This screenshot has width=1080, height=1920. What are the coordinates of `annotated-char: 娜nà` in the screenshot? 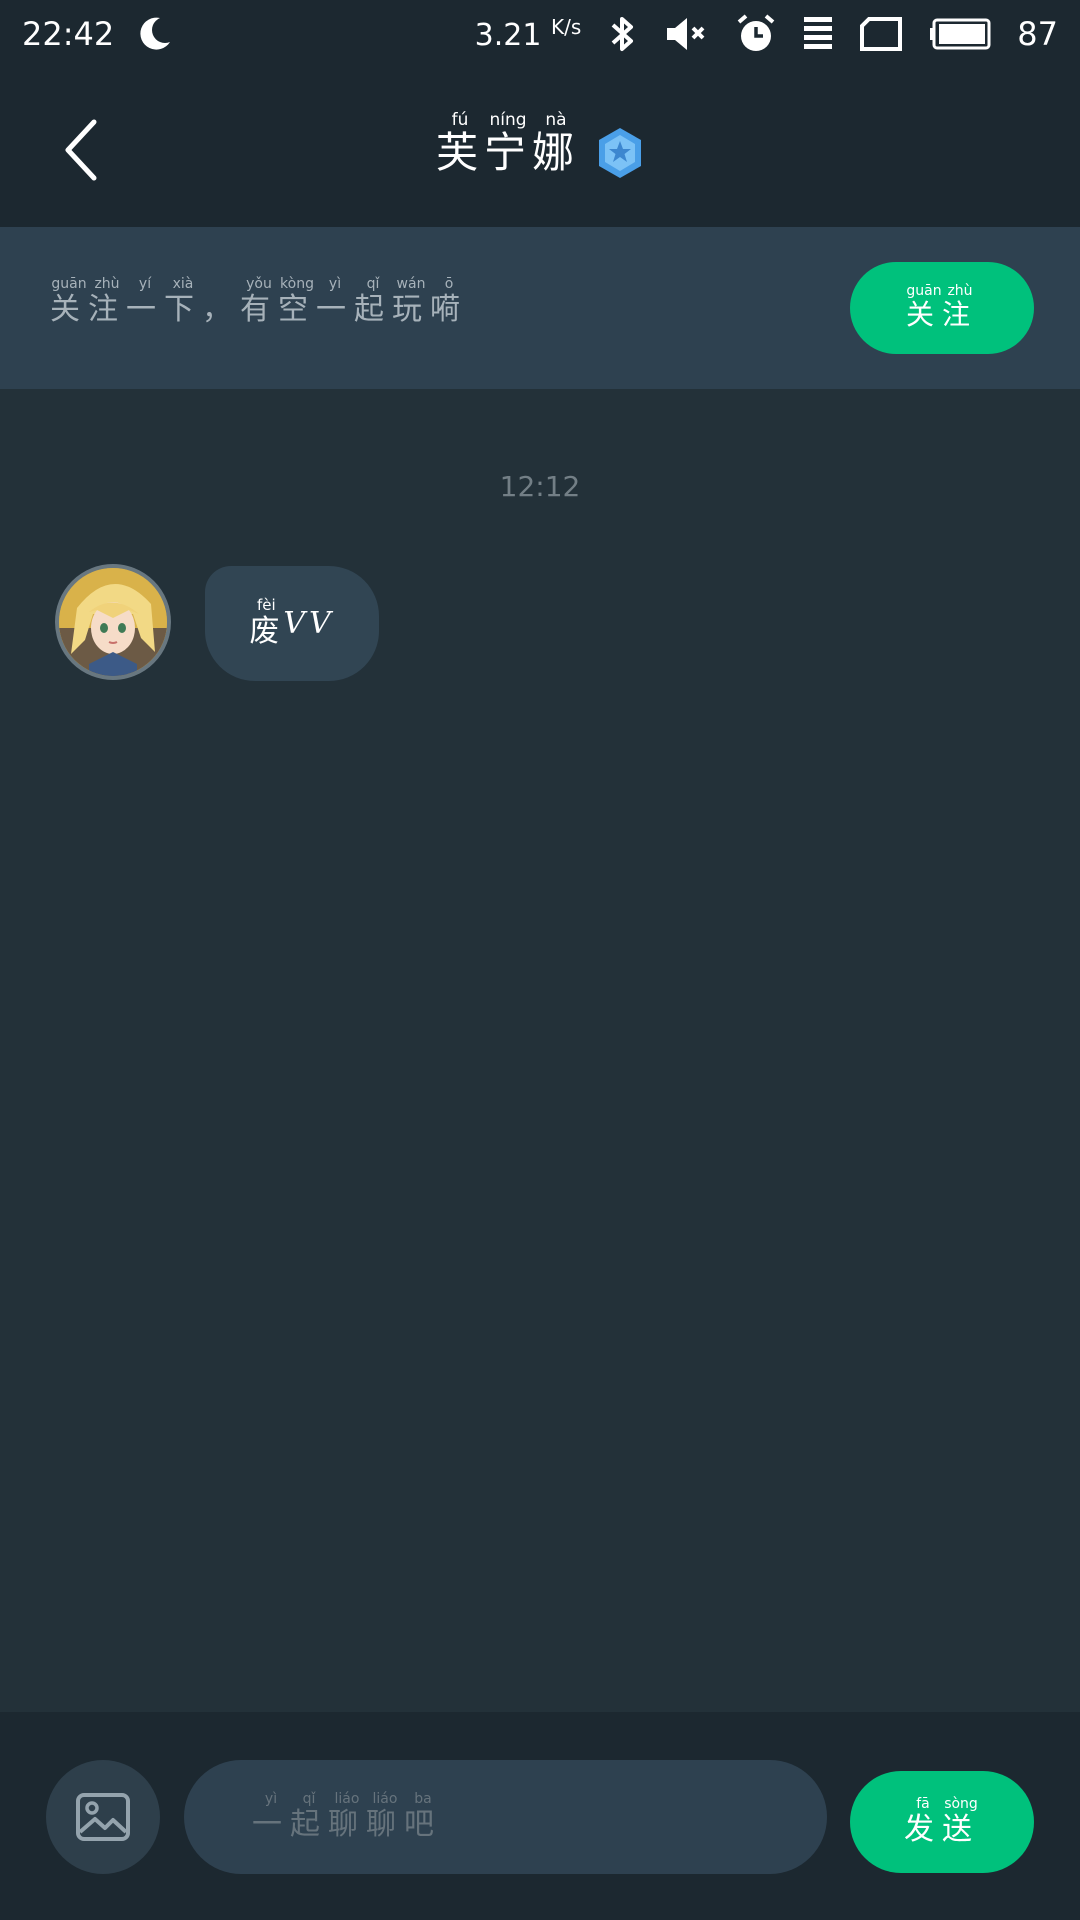 It's located at (556, 143).